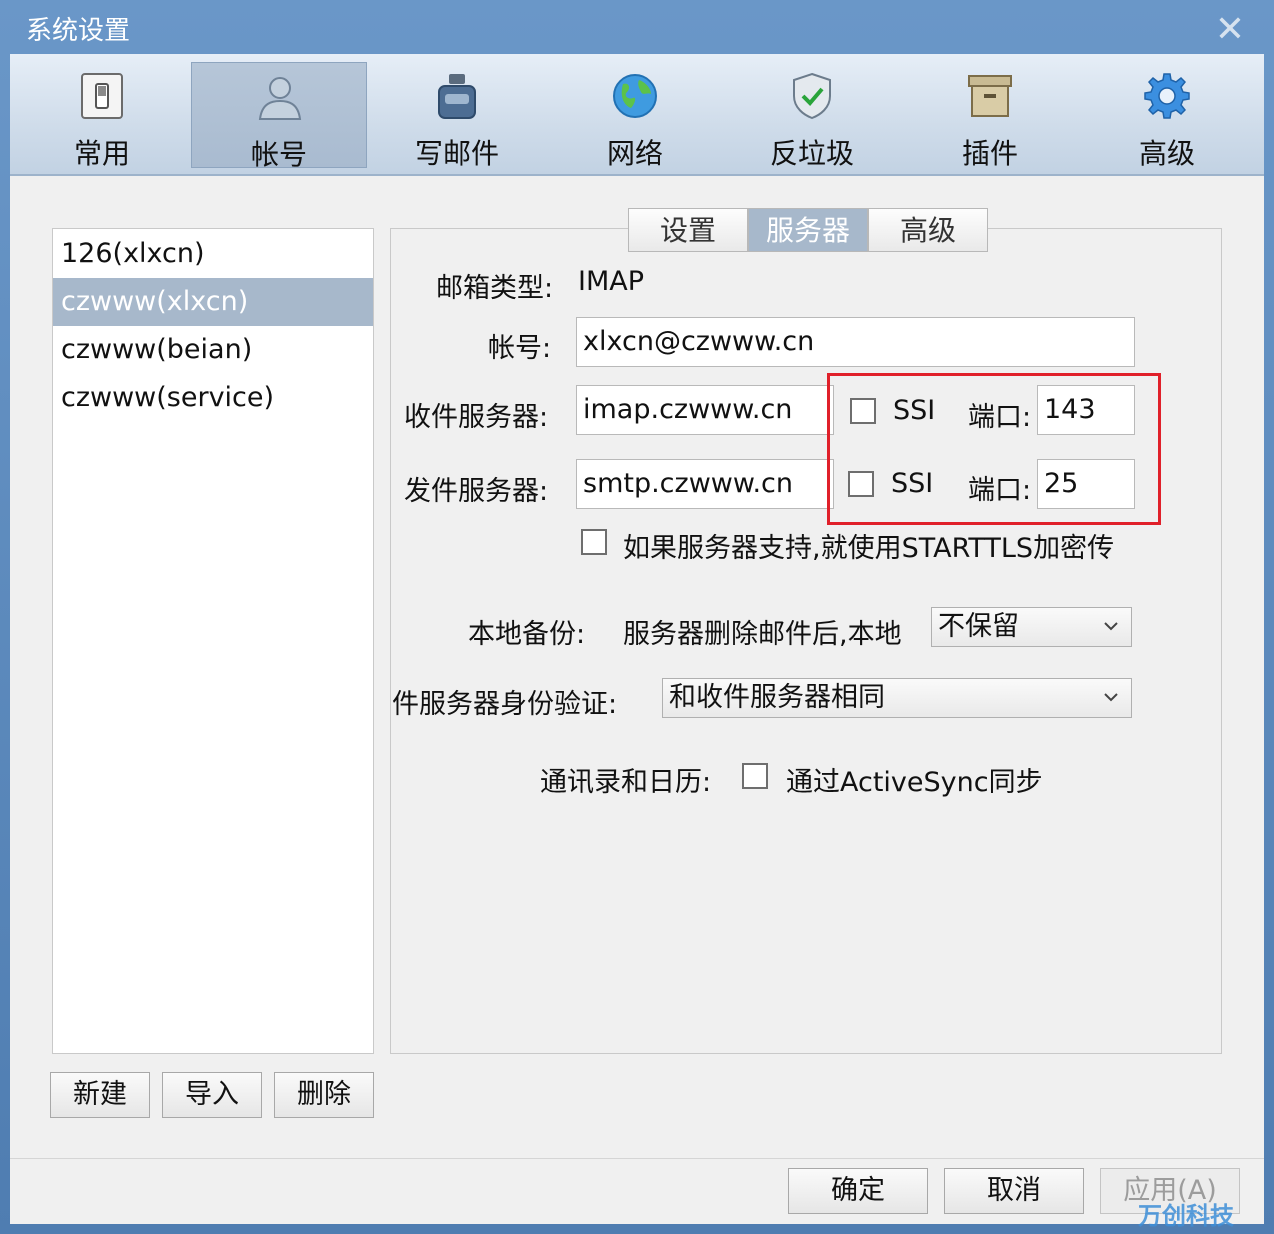 Image resolution: width=1274 pixels, height=1234 pixels. I want to click on list-item: czwww(xlxcn), so click(213, 302).